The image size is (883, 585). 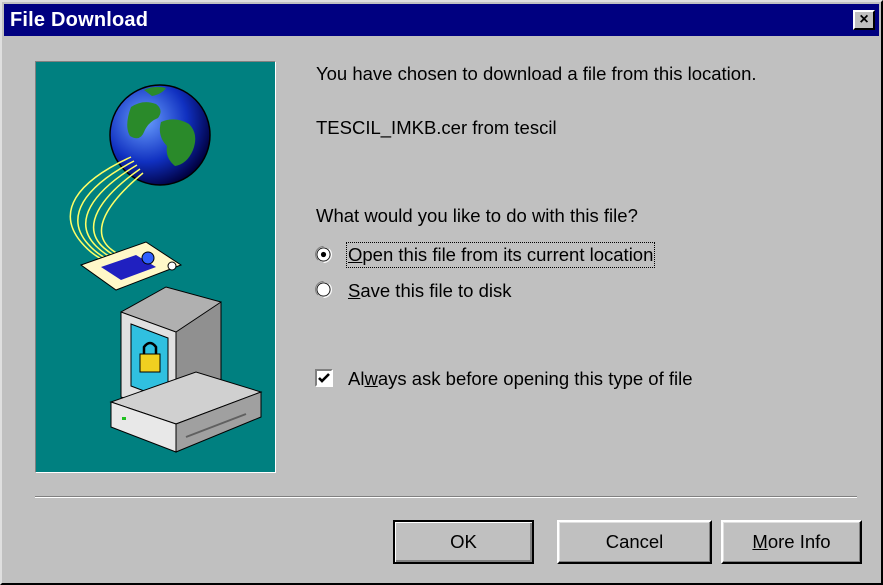 What do you see at coordinates (323, 289) in the screenshot?
I see `save-radio` at bounding box center [323, 289].